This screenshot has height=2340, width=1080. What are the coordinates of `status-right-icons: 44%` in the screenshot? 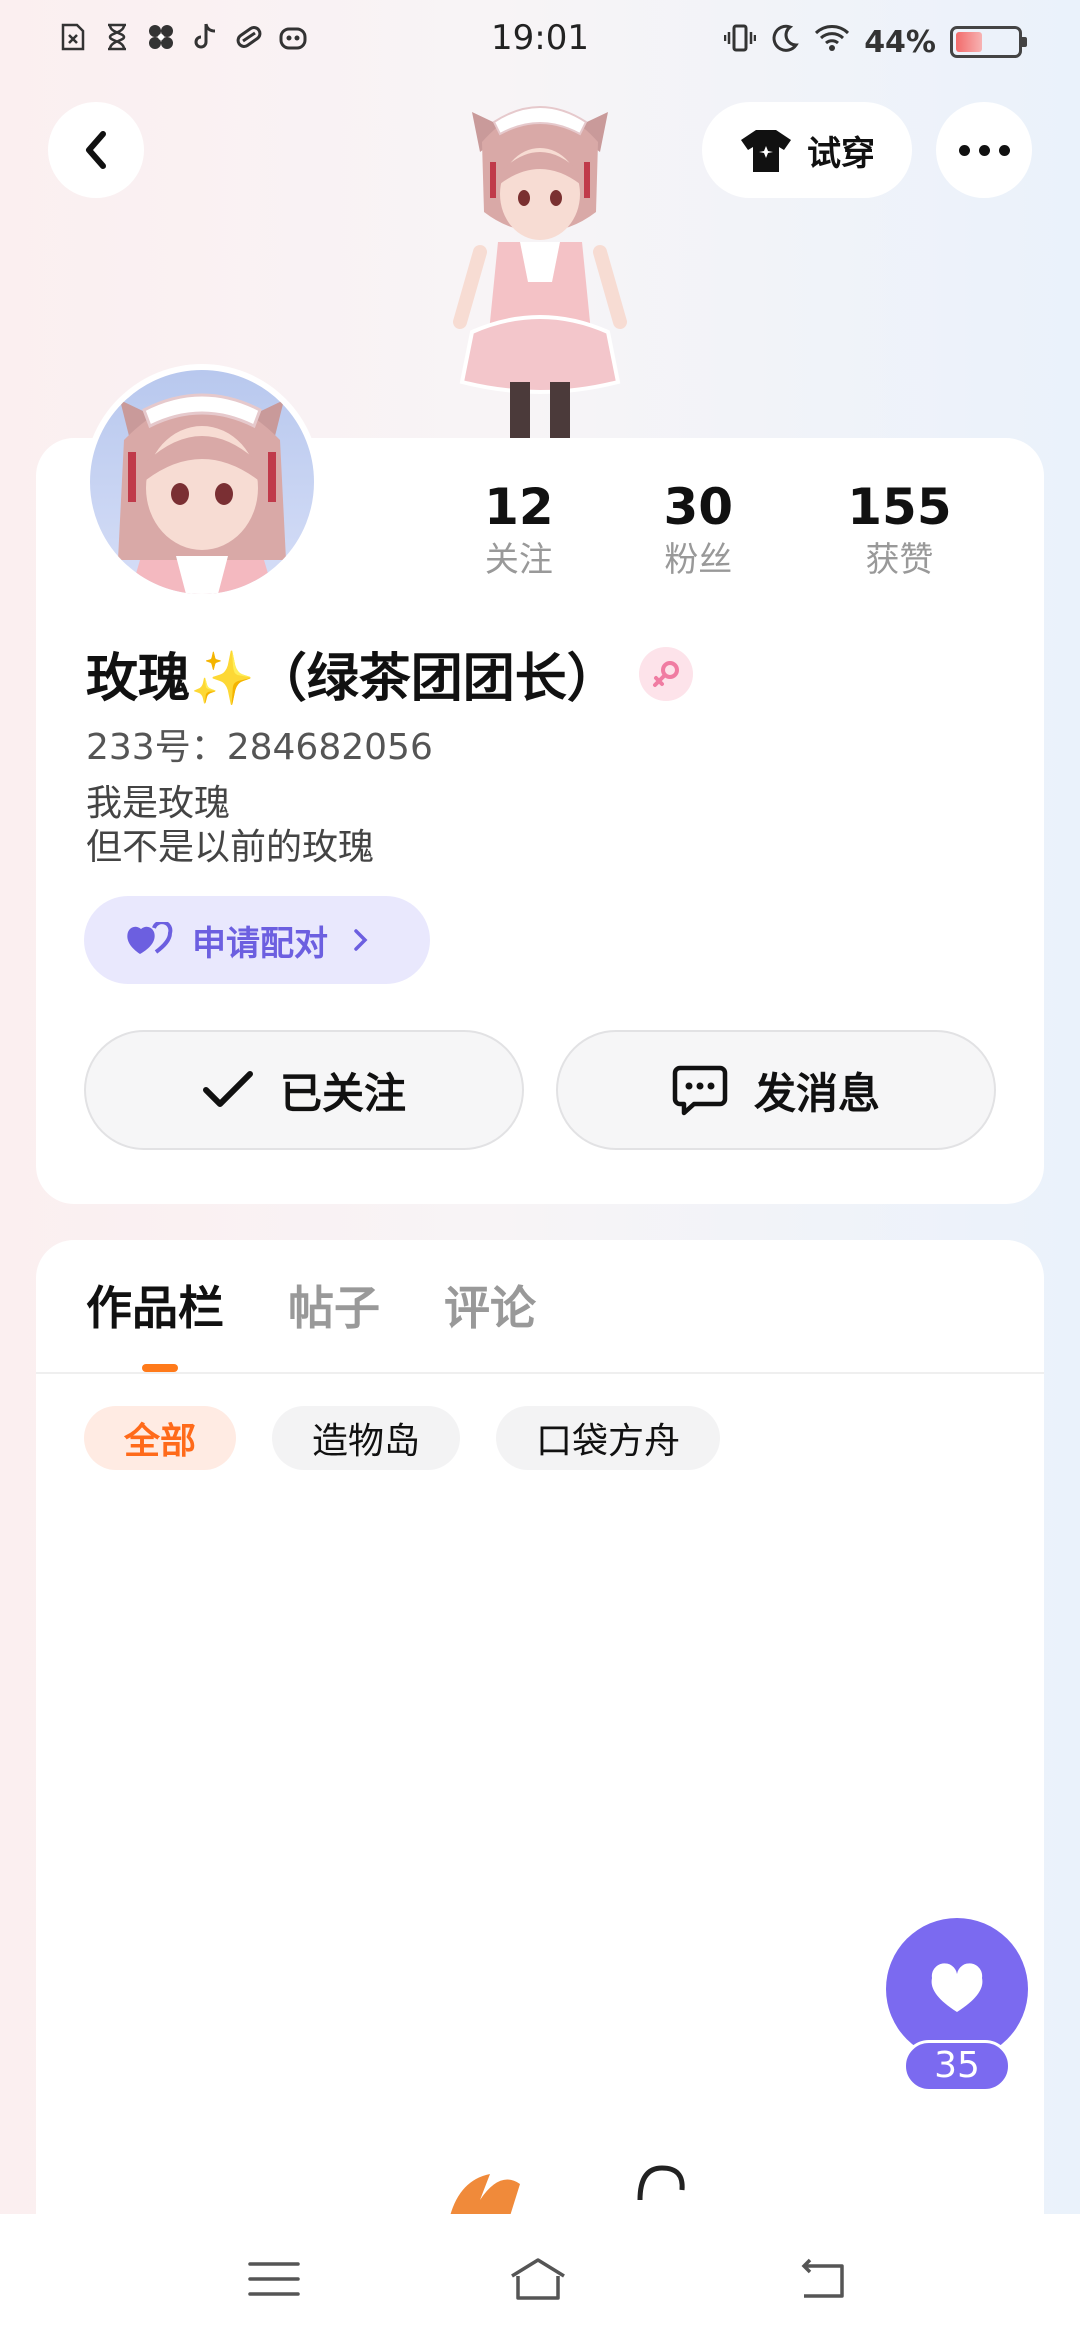 It's located at (875, 42).